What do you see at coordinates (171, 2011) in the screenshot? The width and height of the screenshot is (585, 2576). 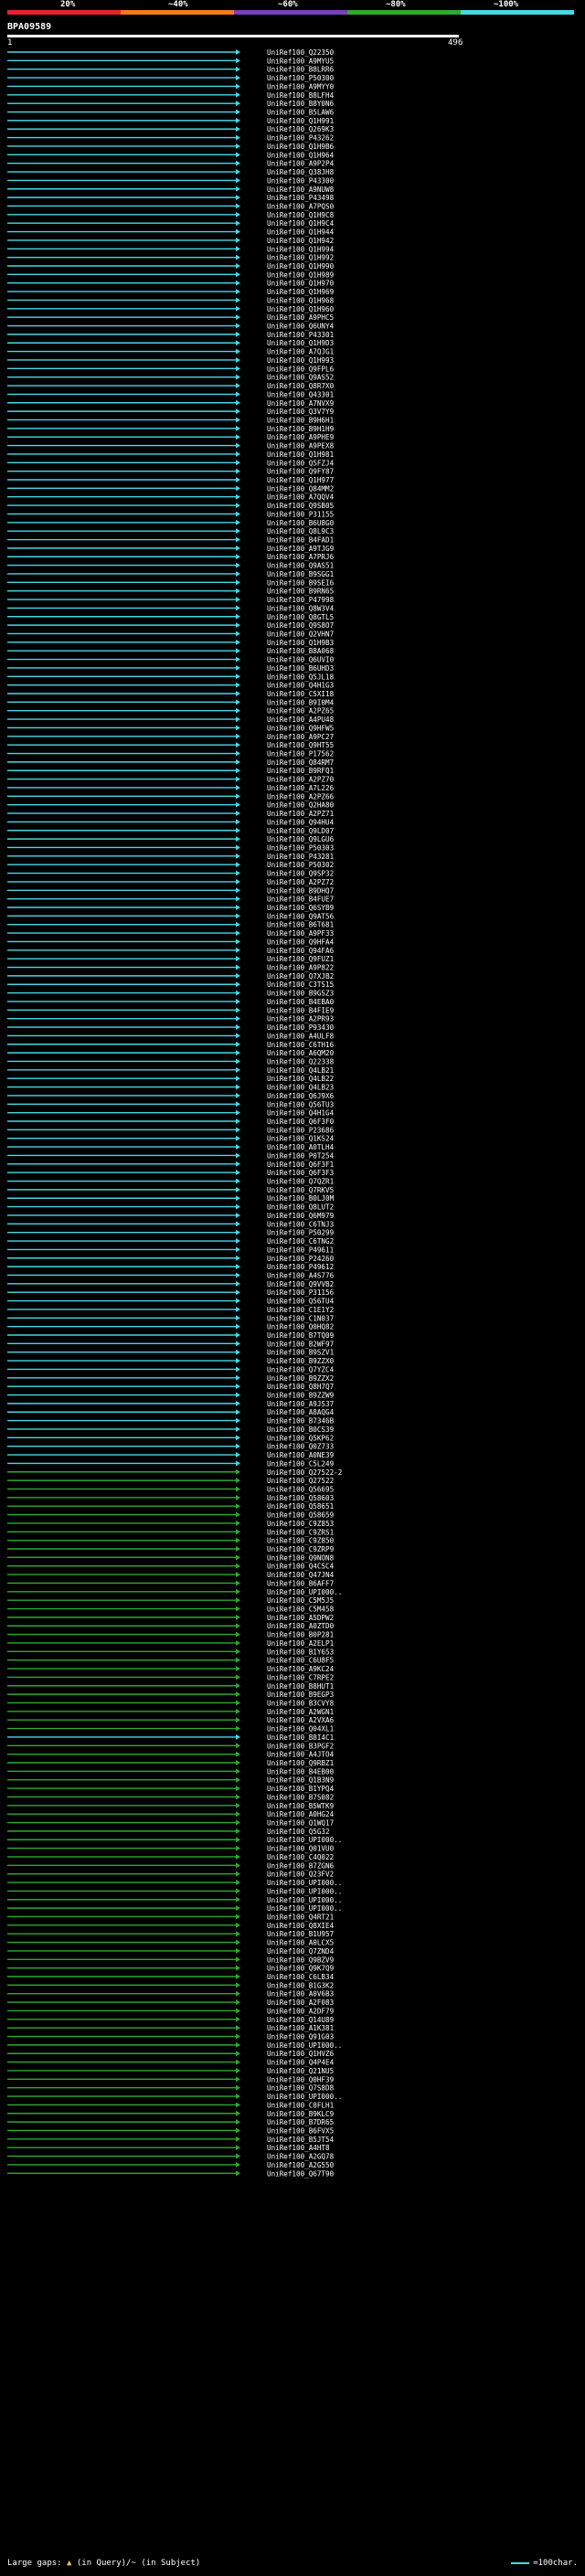 I see `hit-row: UniRef100_A2DF79` at bounding box center [171, 2011].